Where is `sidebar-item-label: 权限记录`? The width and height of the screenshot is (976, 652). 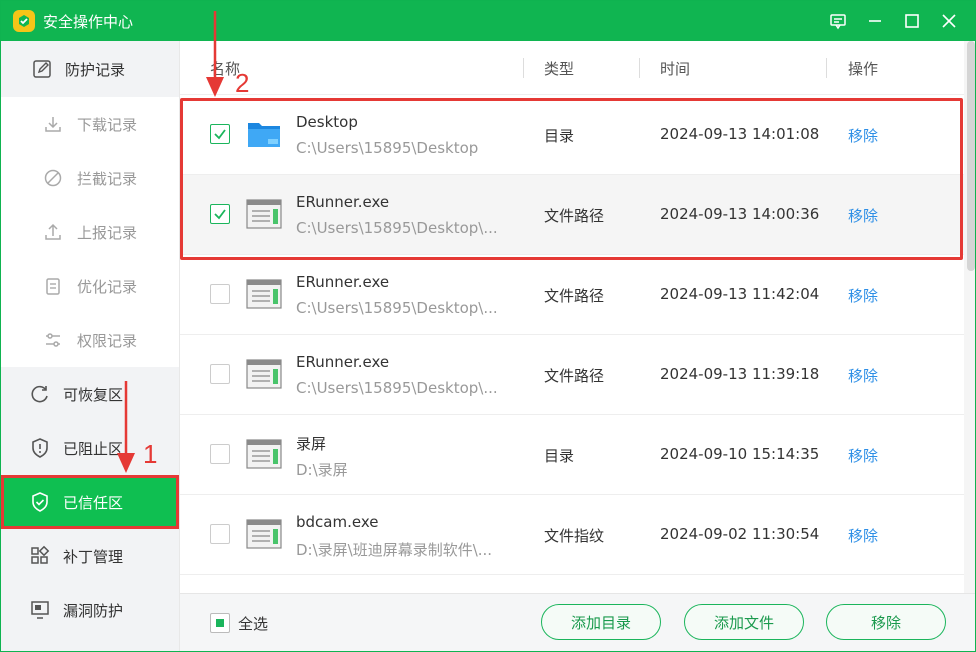 sidebar-item-label: 权限记录 is located at coordinates (107, 340).